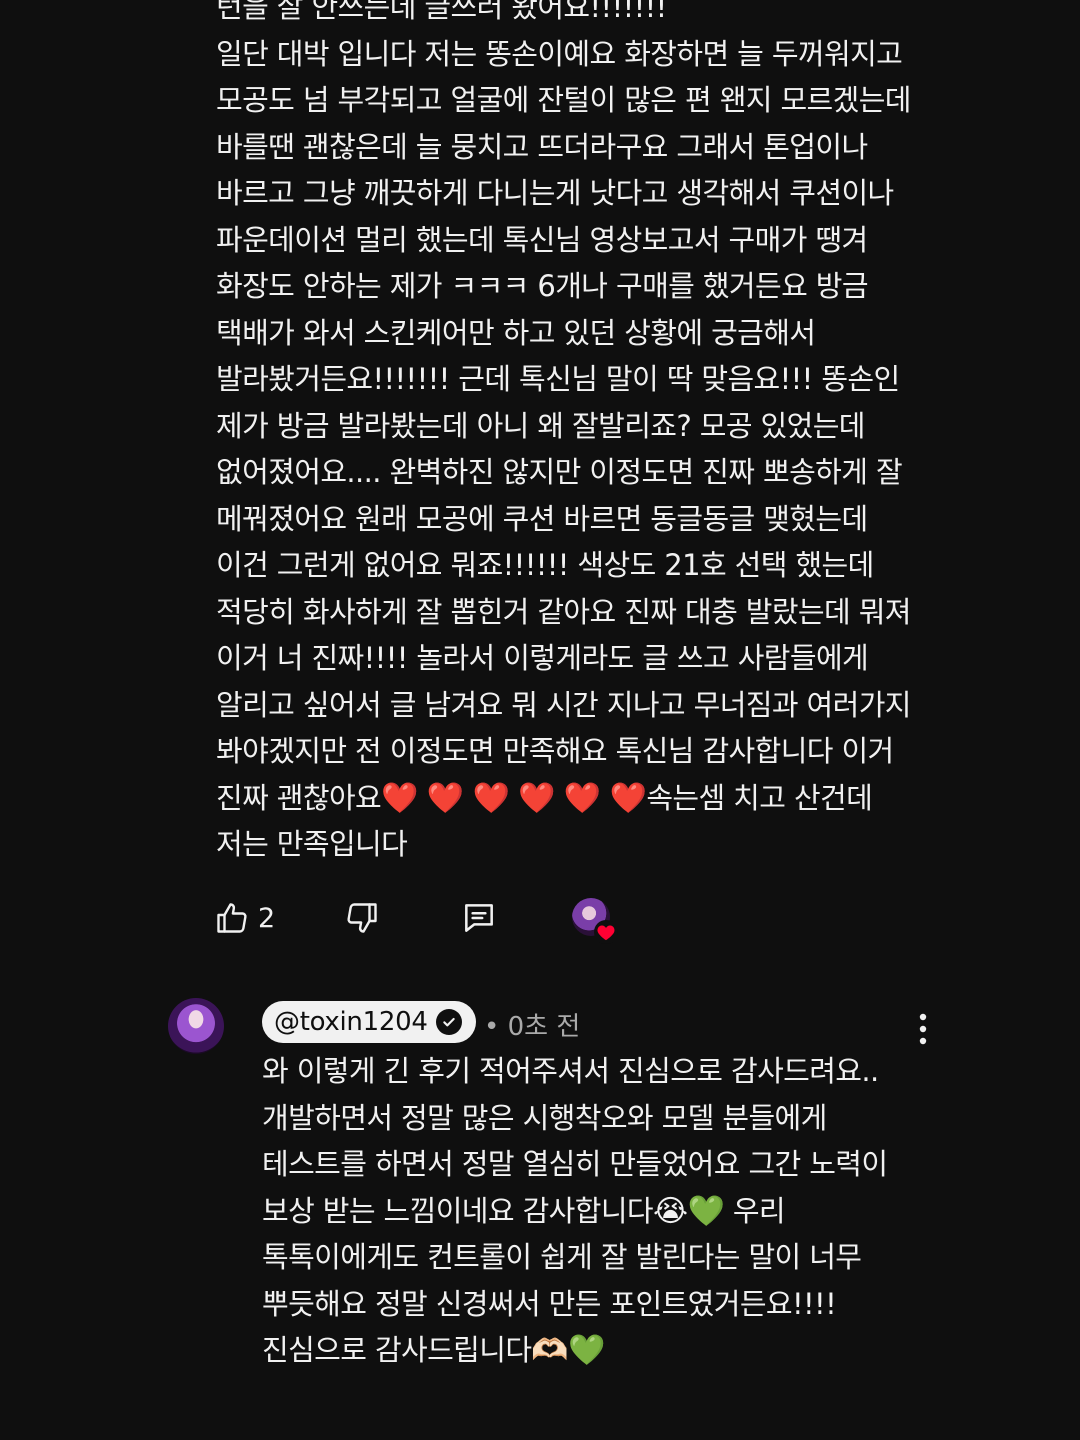 This screenshot has height=1440, width=1080. I want to click on reply-emojis: 😭💚, so click(688, 1211).